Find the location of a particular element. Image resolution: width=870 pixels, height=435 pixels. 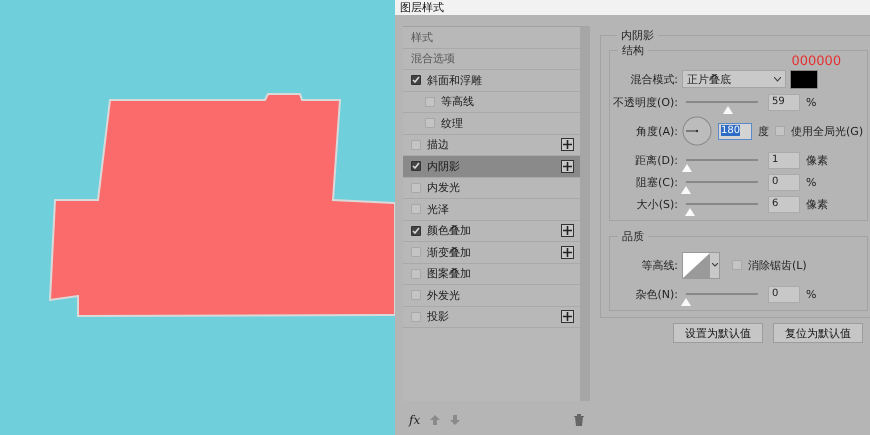

effect-list-item: 内阴影 is located at coordinates (491, 167).